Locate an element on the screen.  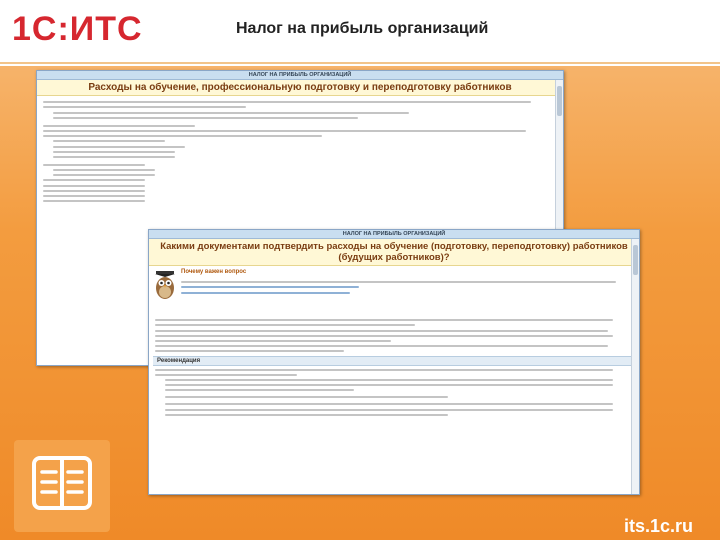
recommendation-body is located at coordinates (394, 392).